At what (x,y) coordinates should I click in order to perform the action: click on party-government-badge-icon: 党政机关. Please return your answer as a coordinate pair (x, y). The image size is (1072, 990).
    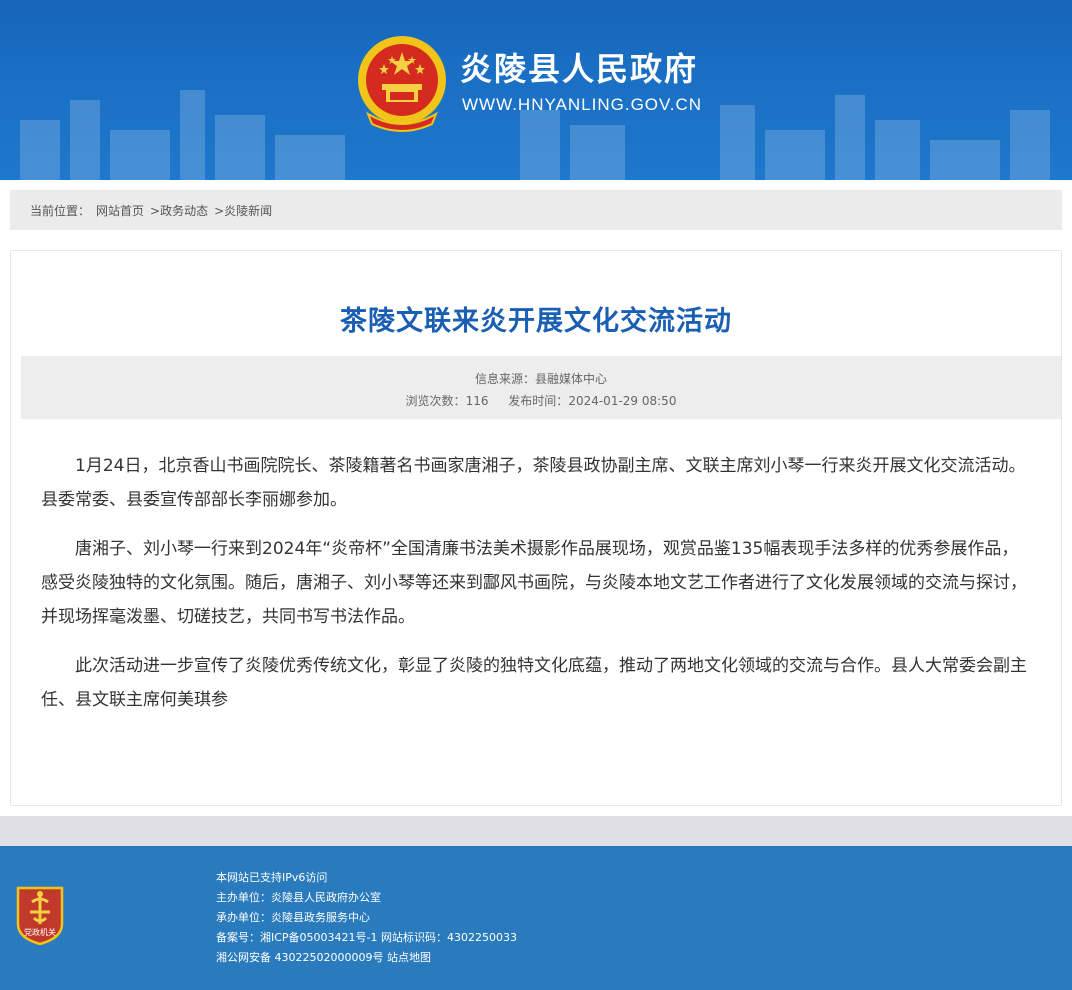
    Looking at the image, I should click on (40, 915).